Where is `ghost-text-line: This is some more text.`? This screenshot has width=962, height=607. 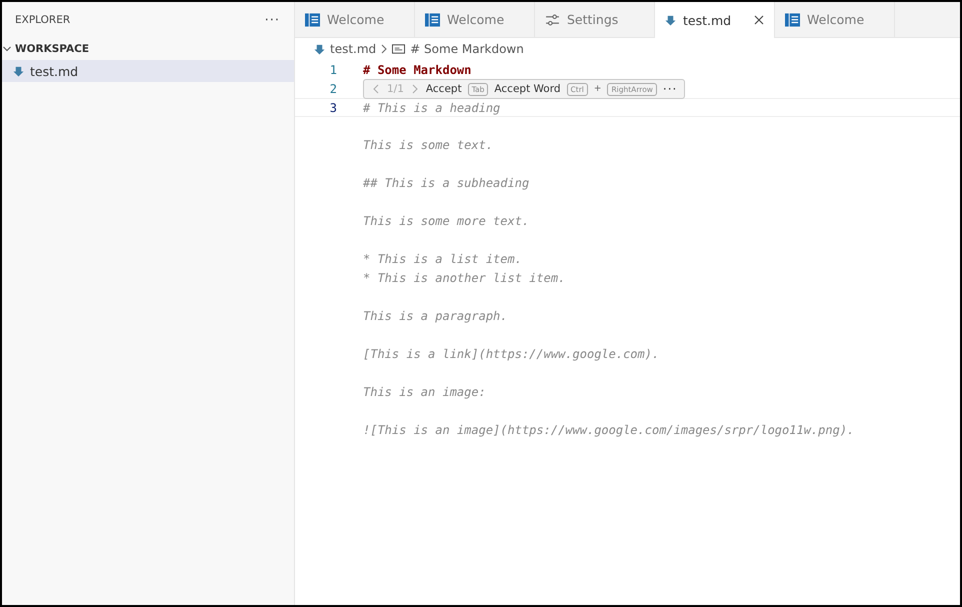 ghost-text-line: This is some more text. is located at coordinates (446, 221).